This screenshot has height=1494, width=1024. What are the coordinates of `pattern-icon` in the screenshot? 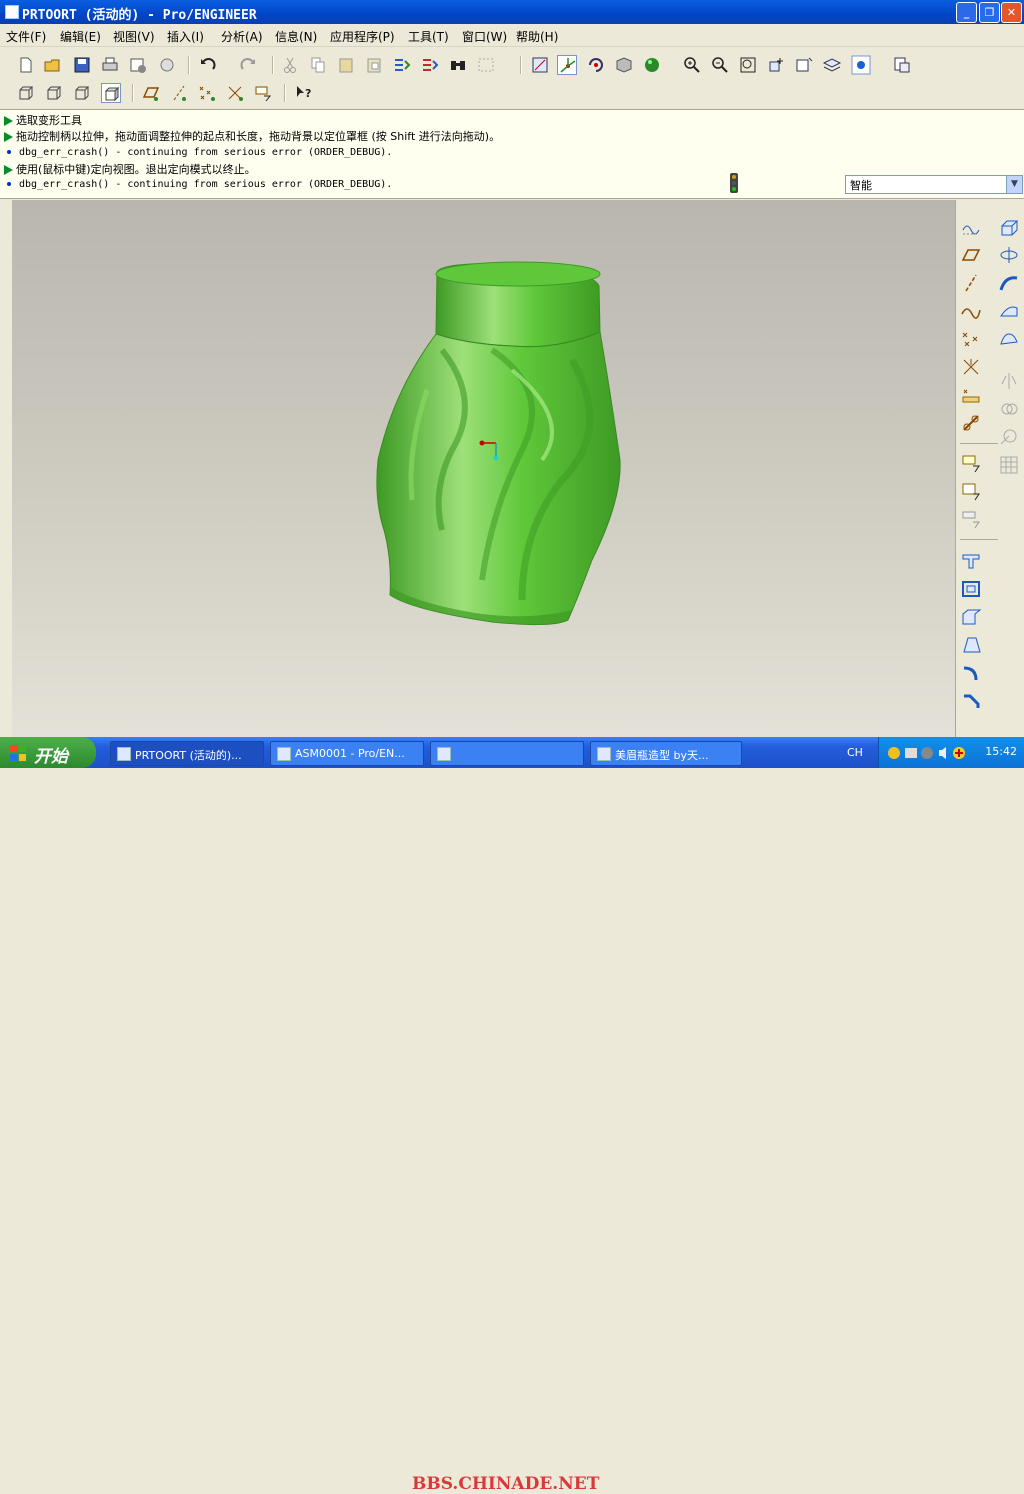 It's located at (1009, 465).